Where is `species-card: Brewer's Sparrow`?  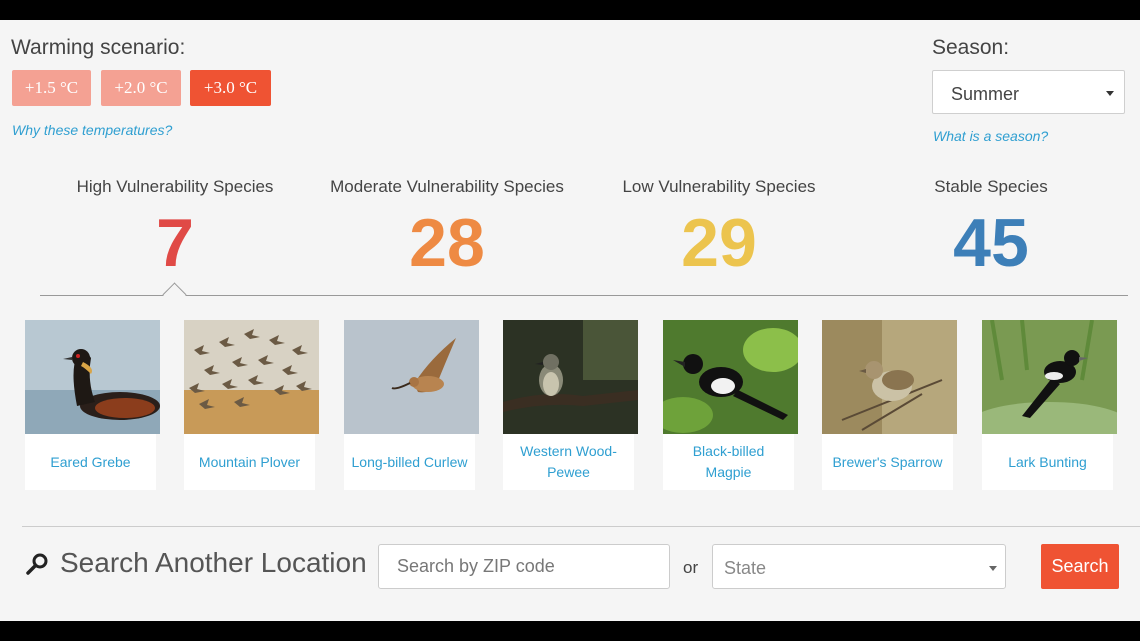
species-card: Brewer's Sparrow is located at coordinates (889, 405).